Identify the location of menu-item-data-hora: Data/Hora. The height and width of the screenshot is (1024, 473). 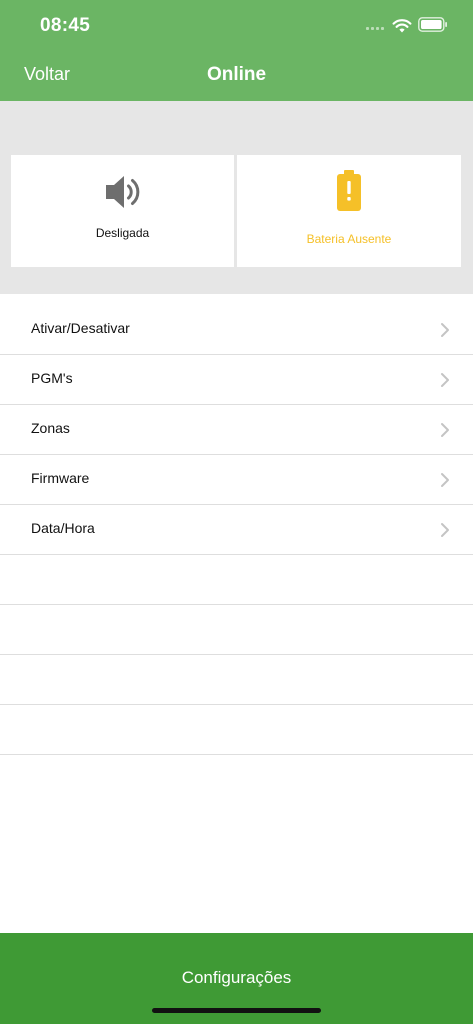
(236, 530).